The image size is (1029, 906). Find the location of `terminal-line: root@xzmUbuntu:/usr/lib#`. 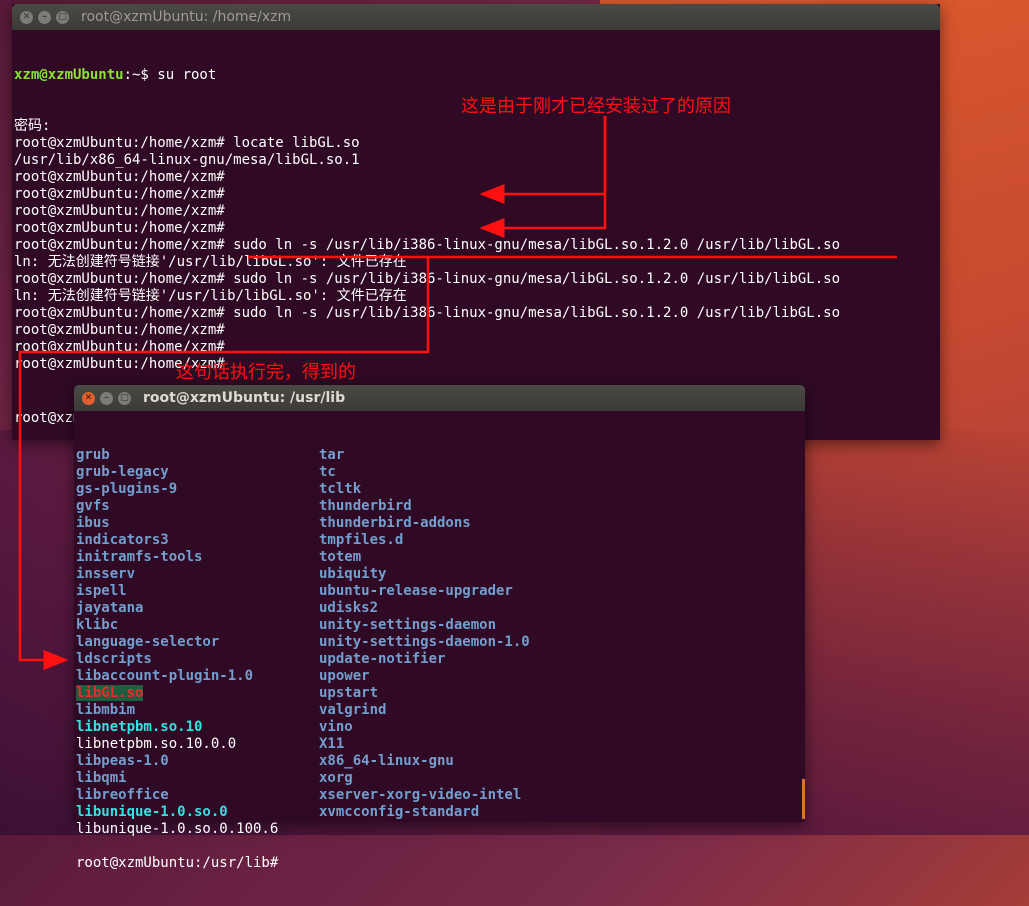

terminal-line: root@xzmUbuntu:/usr/lib# is located at coordinates (439, 863).